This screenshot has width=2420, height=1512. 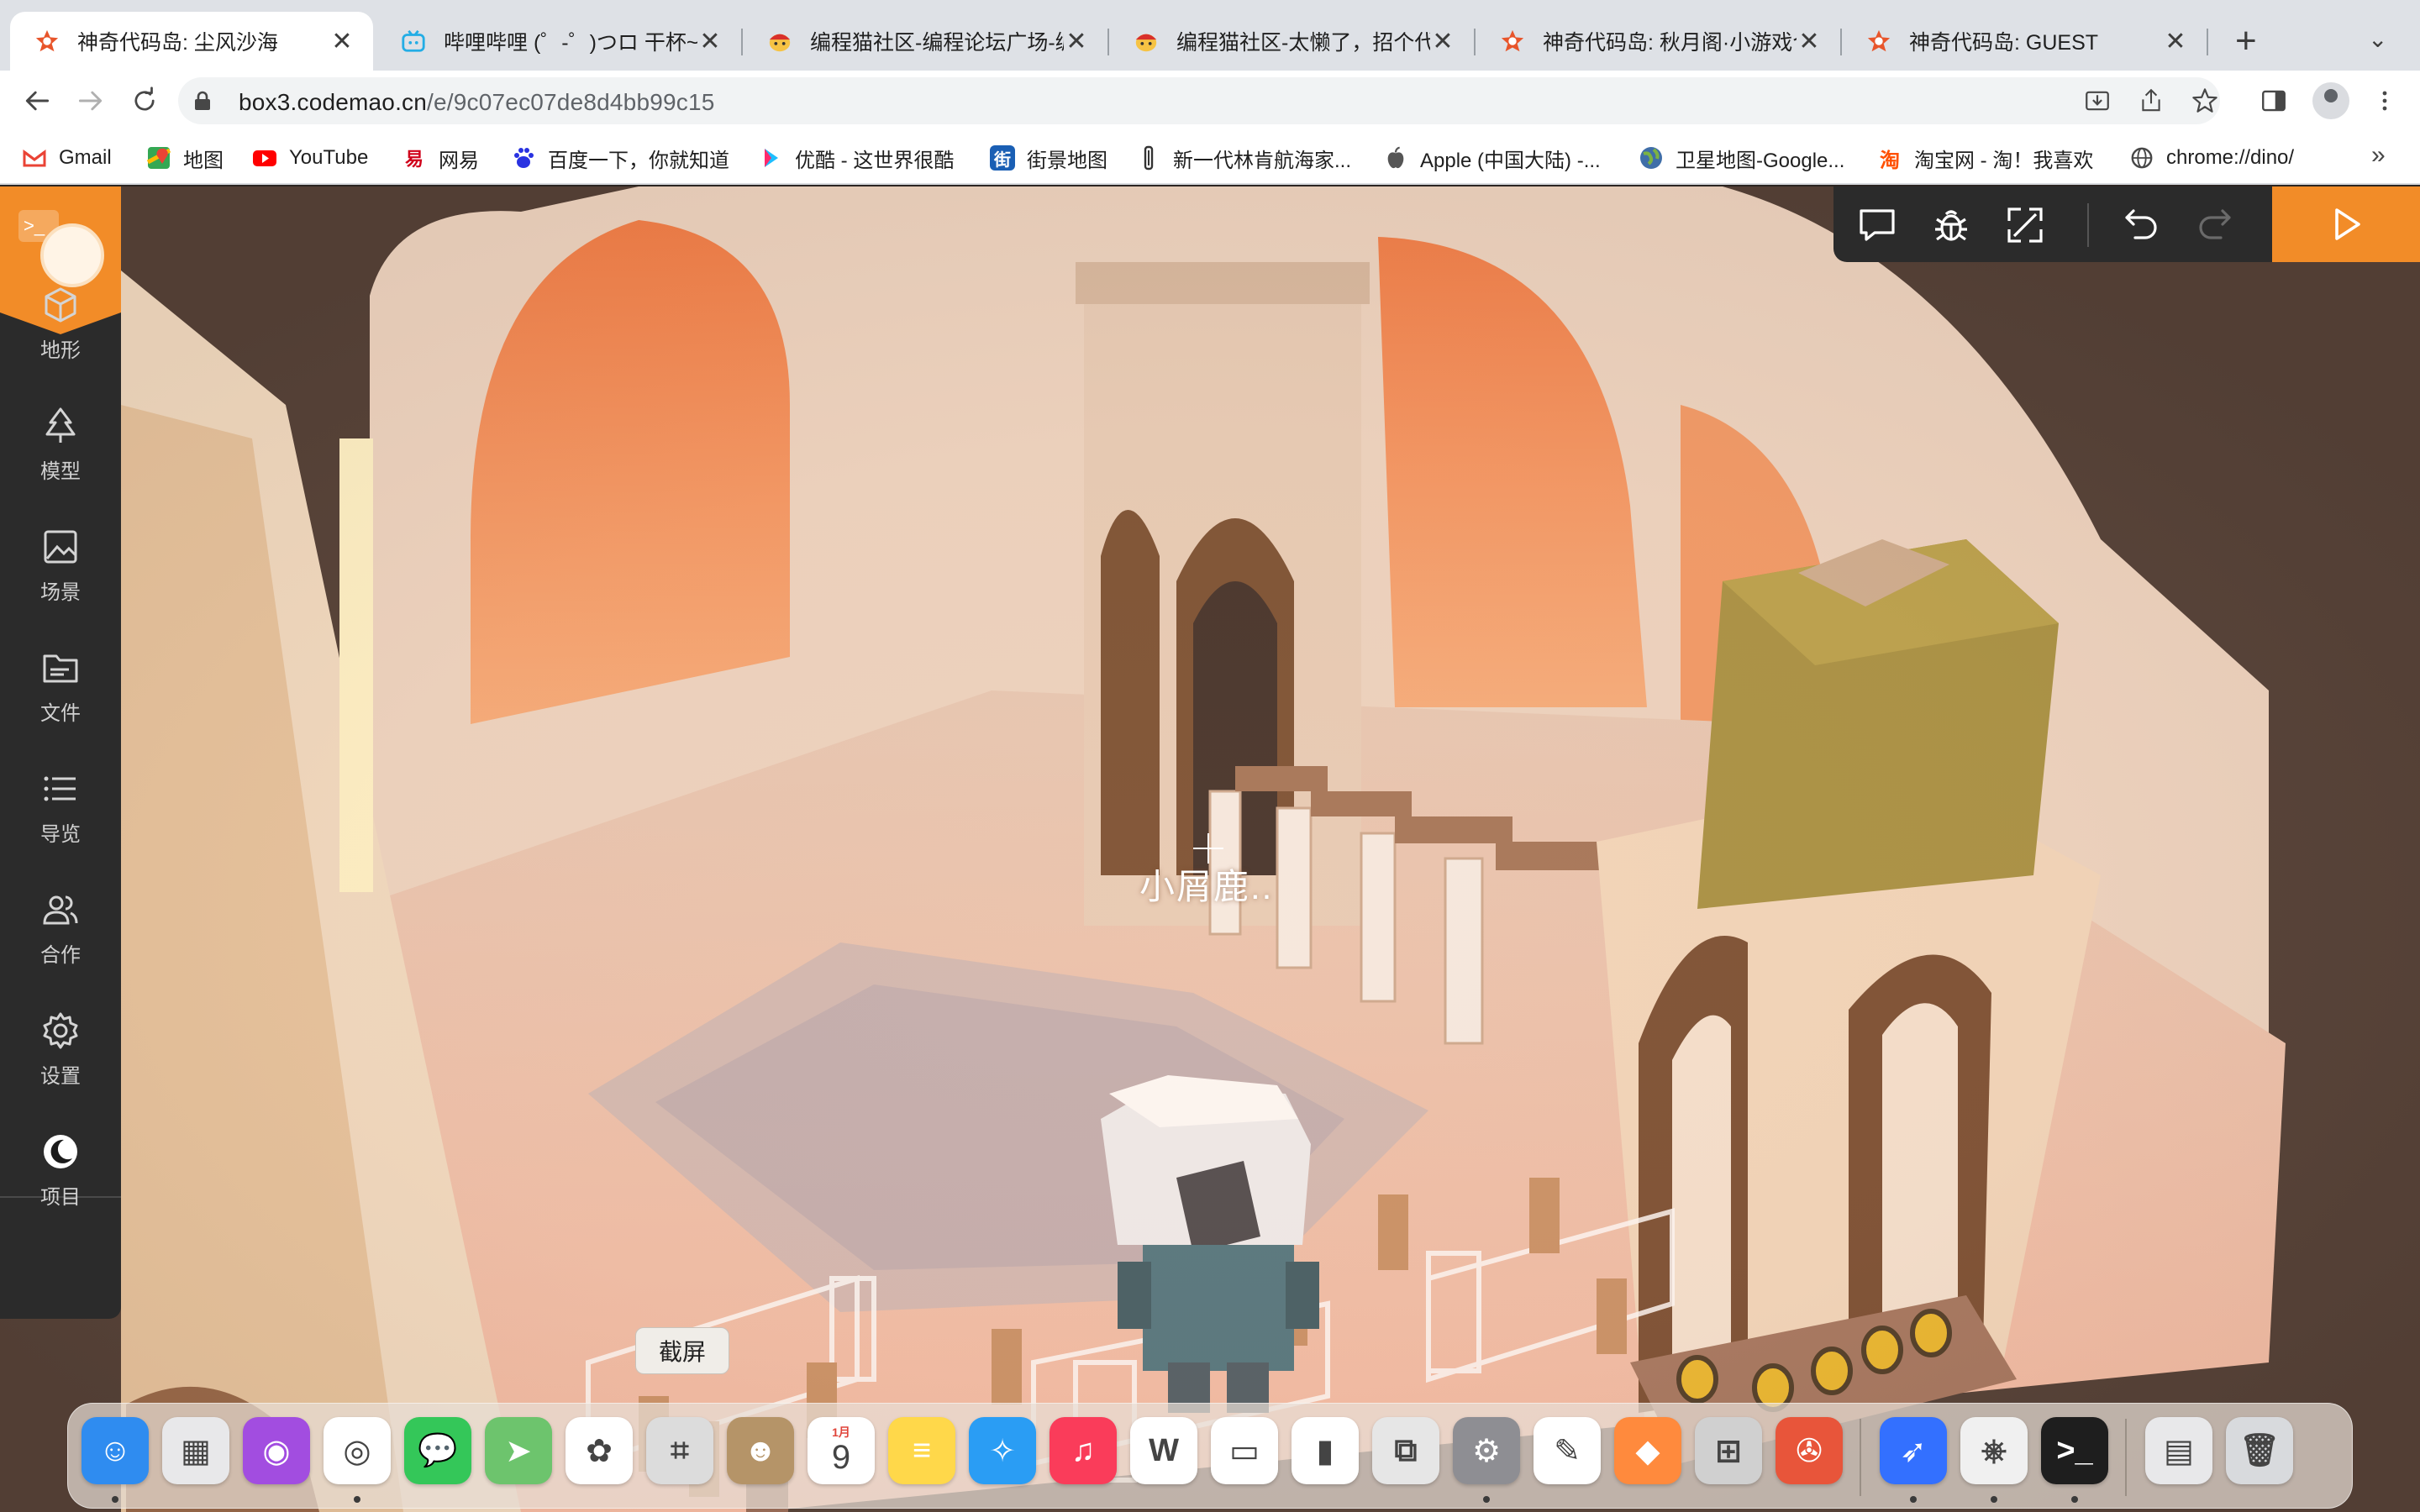 I want to click on numbers-icon: ▮, so click(x=1325, y=1450).